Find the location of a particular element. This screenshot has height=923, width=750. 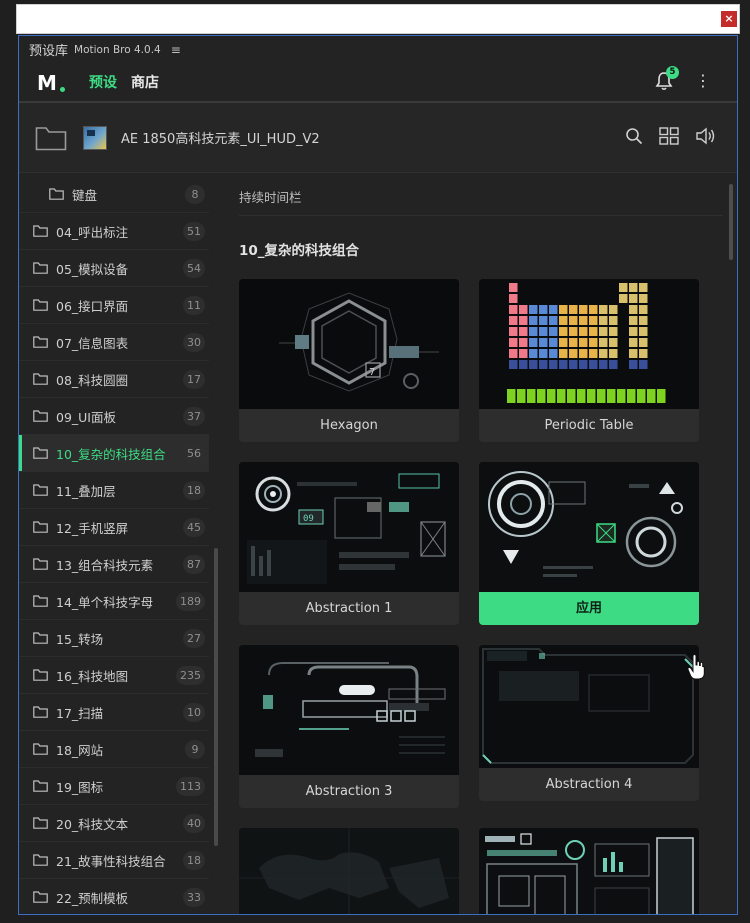

preset-card-abstraction-3: Abstraction 3 is located at coordinates (349, 726).